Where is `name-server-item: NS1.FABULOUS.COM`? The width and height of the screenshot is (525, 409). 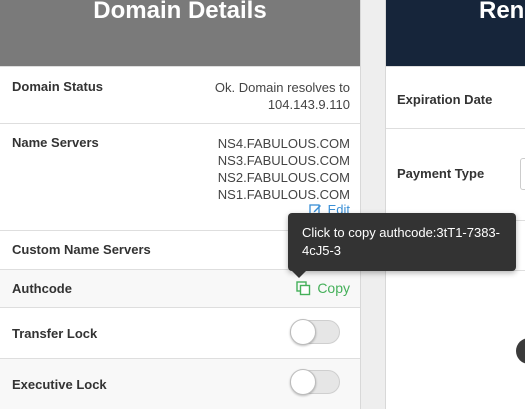 name-server-item: NS1.FABULOUS.COM is located at coordinates (283, 194).